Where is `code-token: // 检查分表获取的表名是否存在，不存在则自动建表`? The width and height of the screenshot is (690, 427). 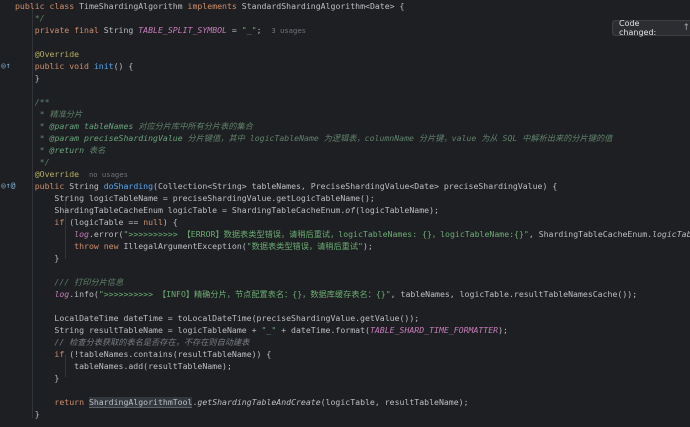
code-token: // 检查分表获取的表名是否存在，不存在则自动建表 is located at coordinates (132, 342).